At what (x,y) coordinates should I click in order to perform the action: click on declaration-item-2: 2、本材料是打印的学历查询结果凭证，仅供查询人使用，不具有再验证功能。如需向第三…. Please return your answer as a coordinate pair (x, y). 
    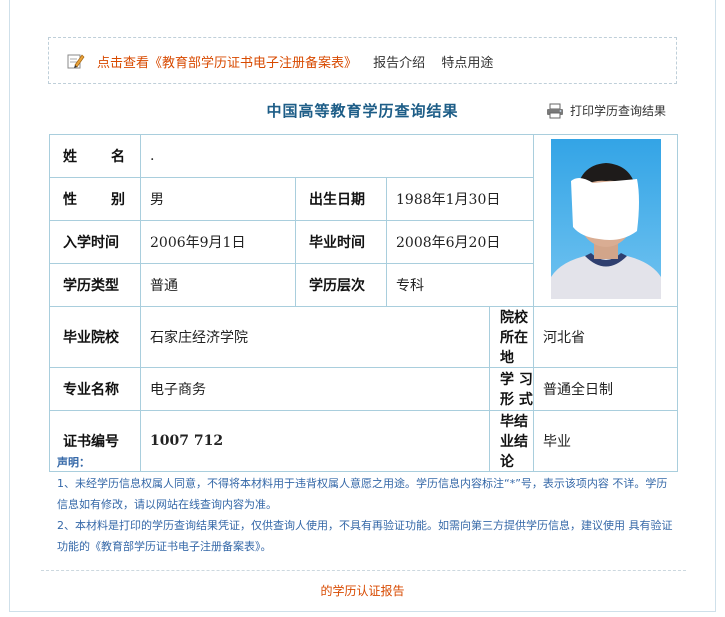
    Looking at the image, I should click on (365, 536).